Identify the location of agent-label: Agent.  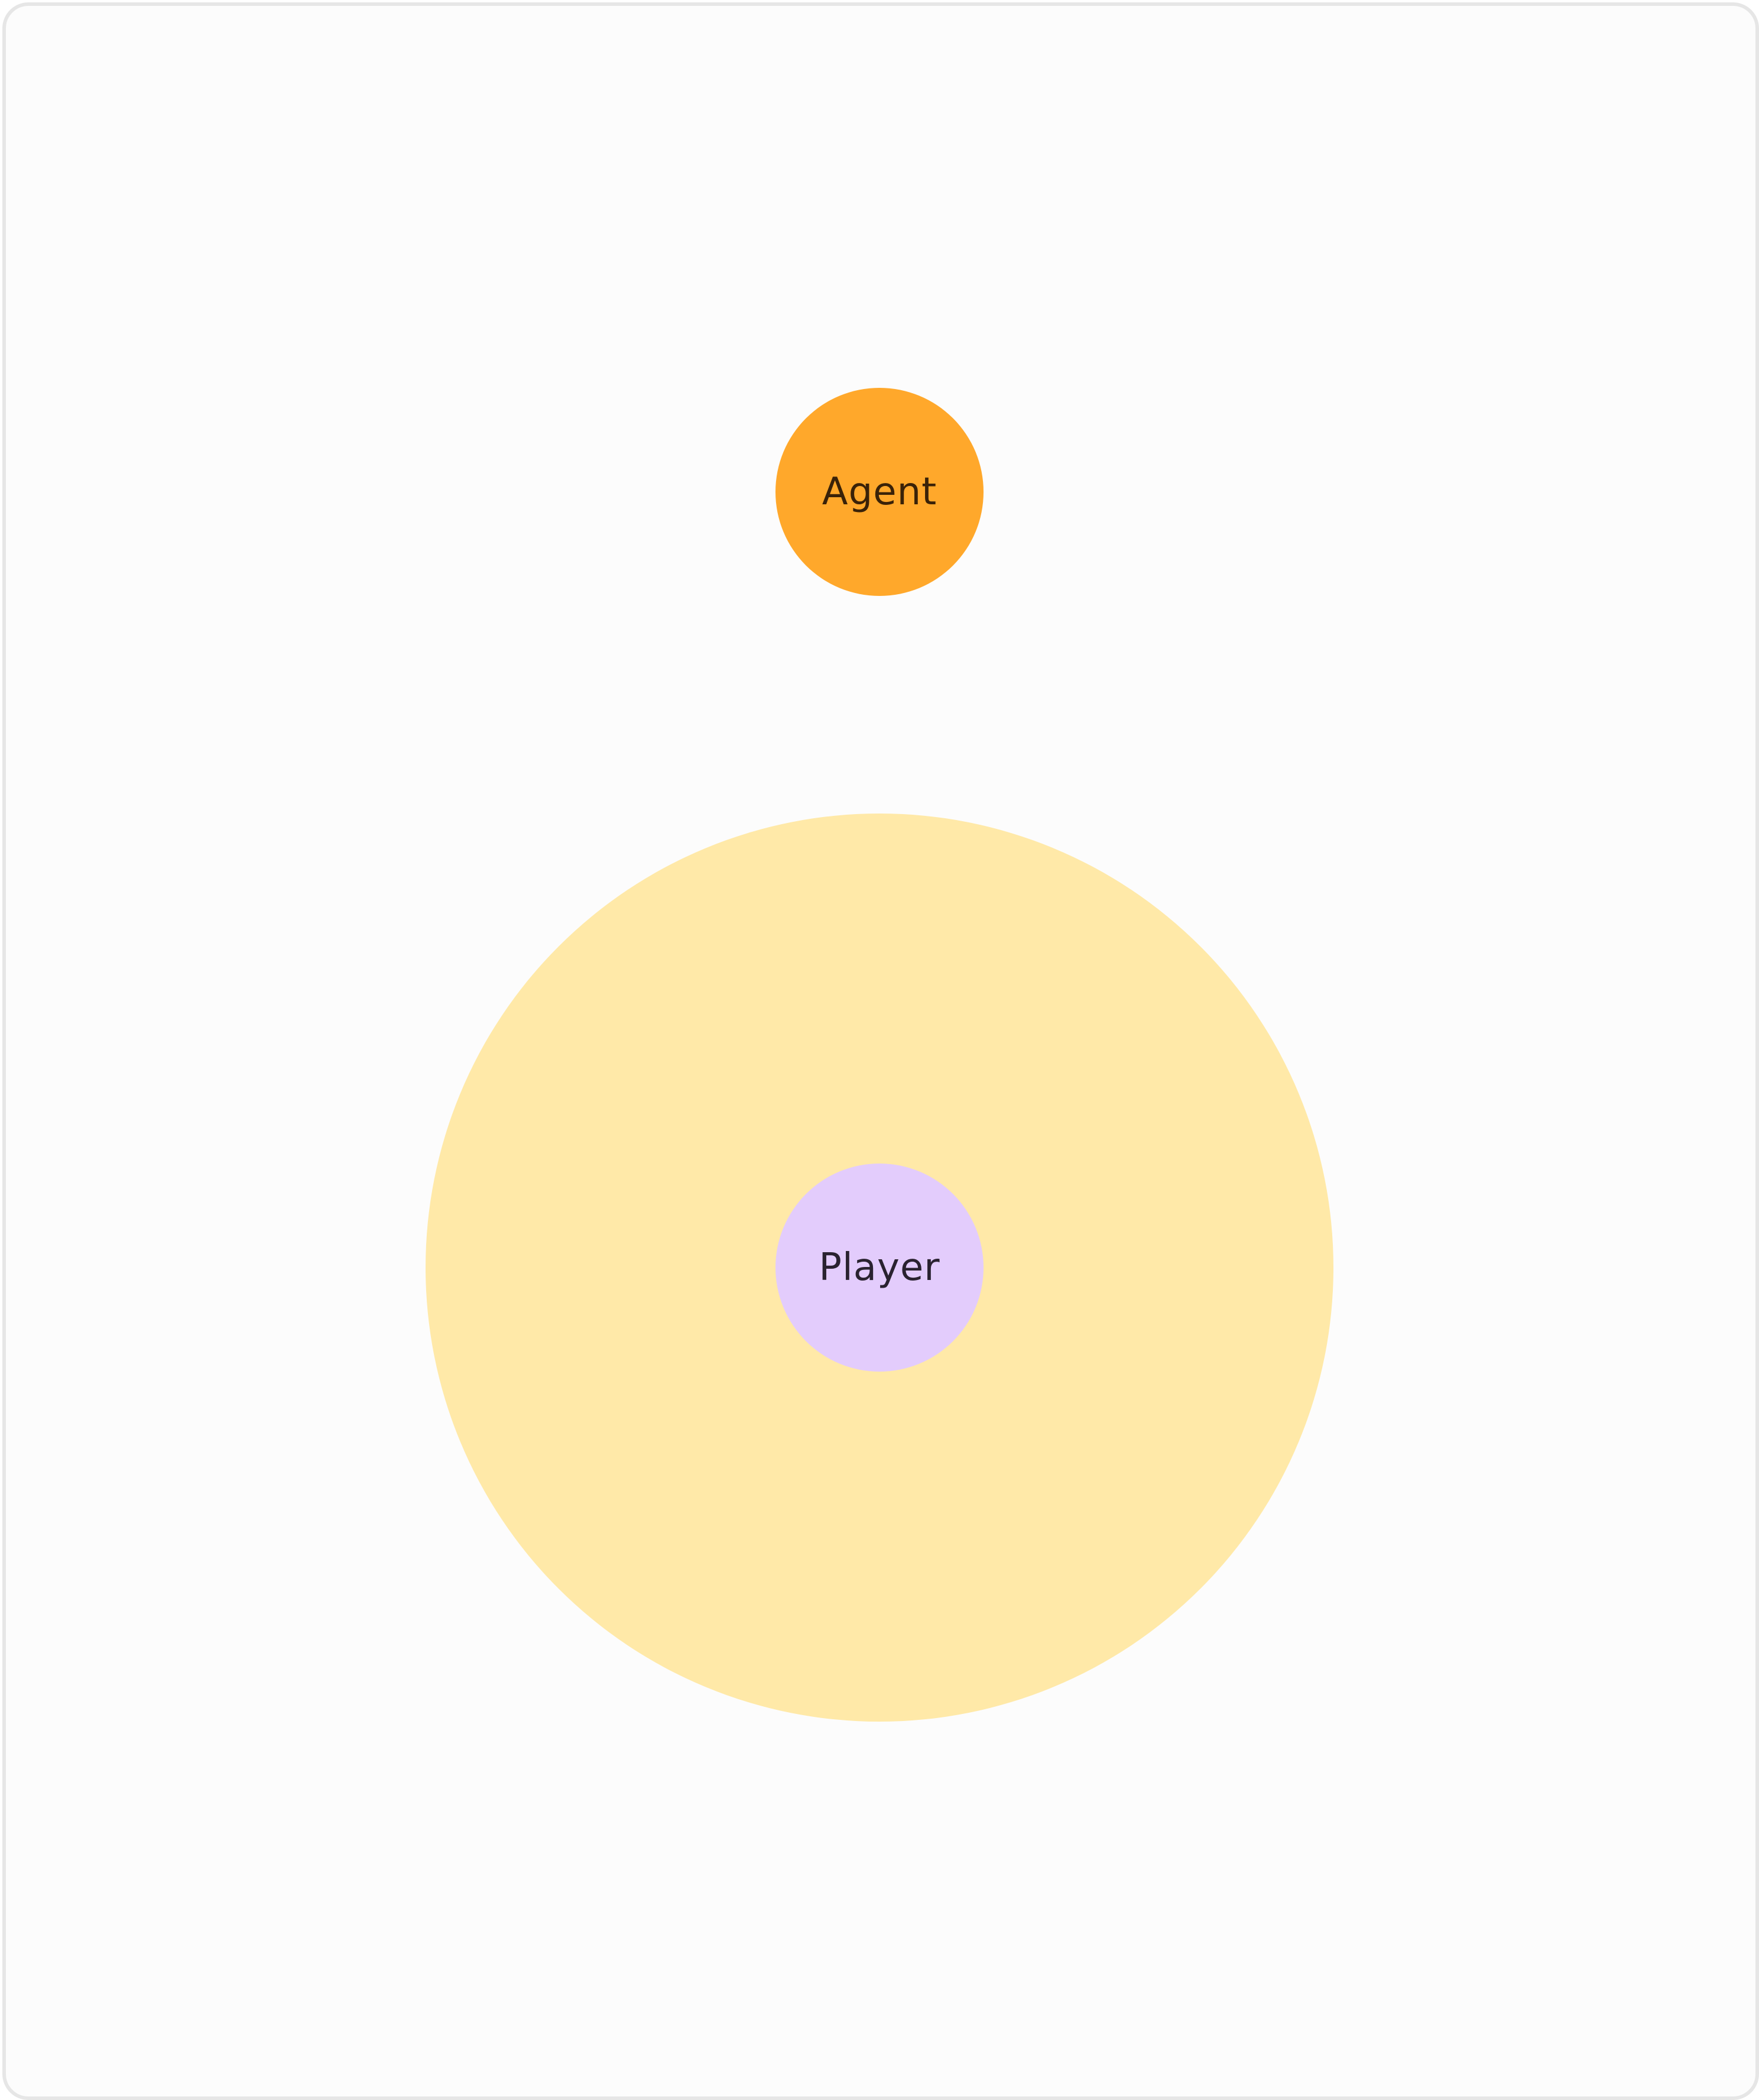
(879, 492).